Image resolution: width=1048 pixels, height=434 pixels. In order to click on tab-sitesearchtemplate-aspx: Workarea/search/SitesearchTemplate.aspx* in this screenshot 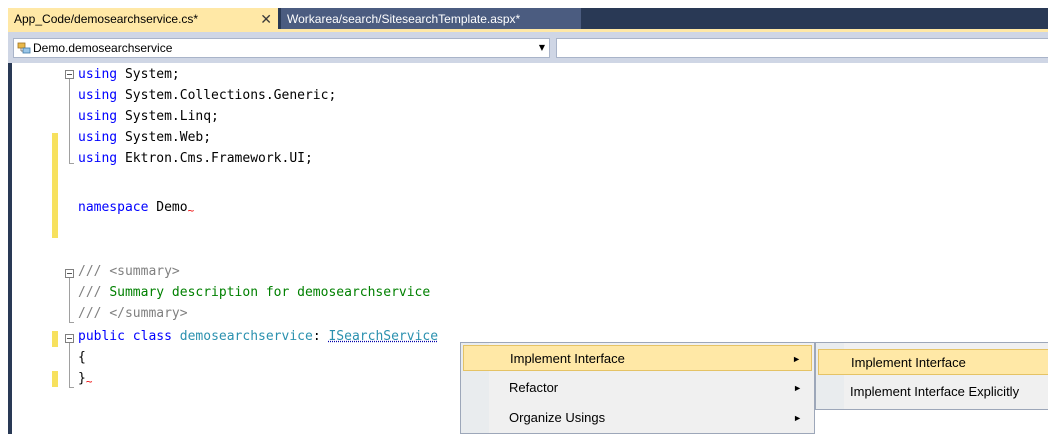, I will do `click(431, 19)`.